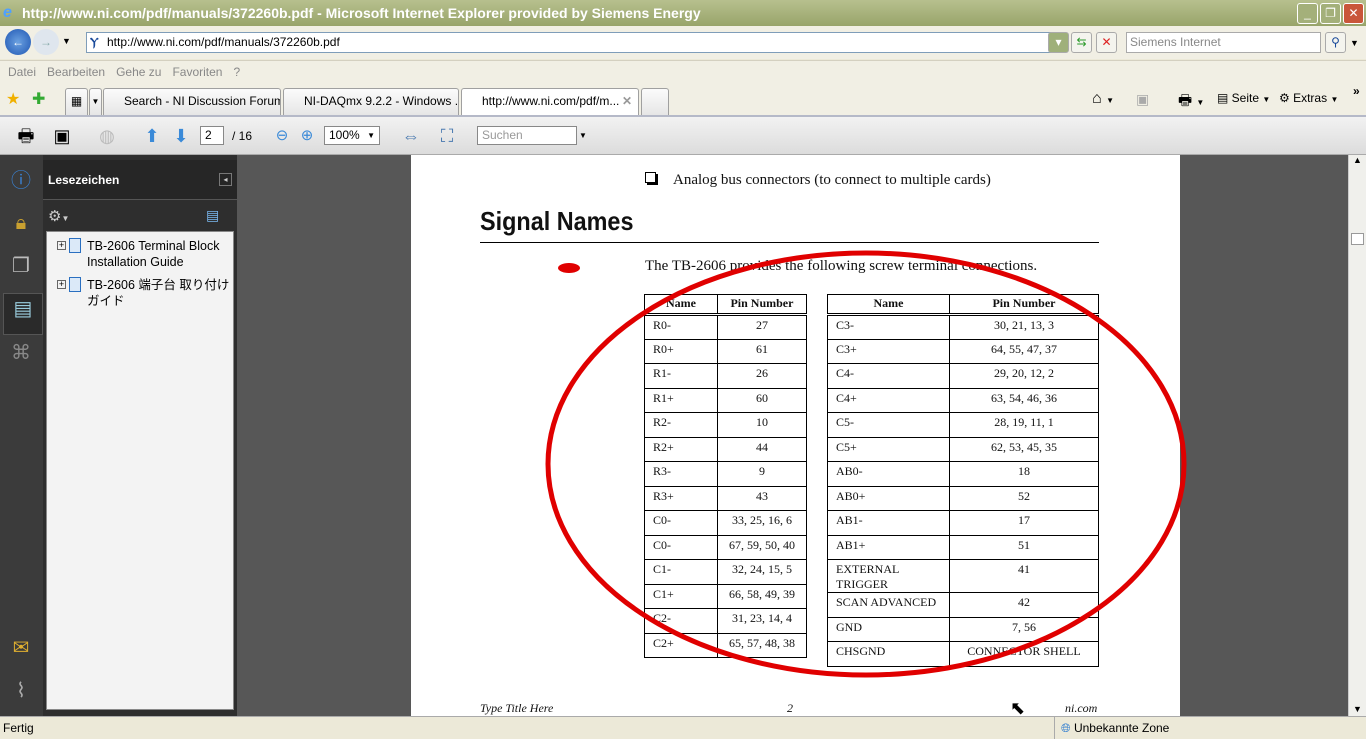 Image resolution: width=1366 pixels, height=739 pixels. I want to click on pin-number: 51, so click(1024, 547).